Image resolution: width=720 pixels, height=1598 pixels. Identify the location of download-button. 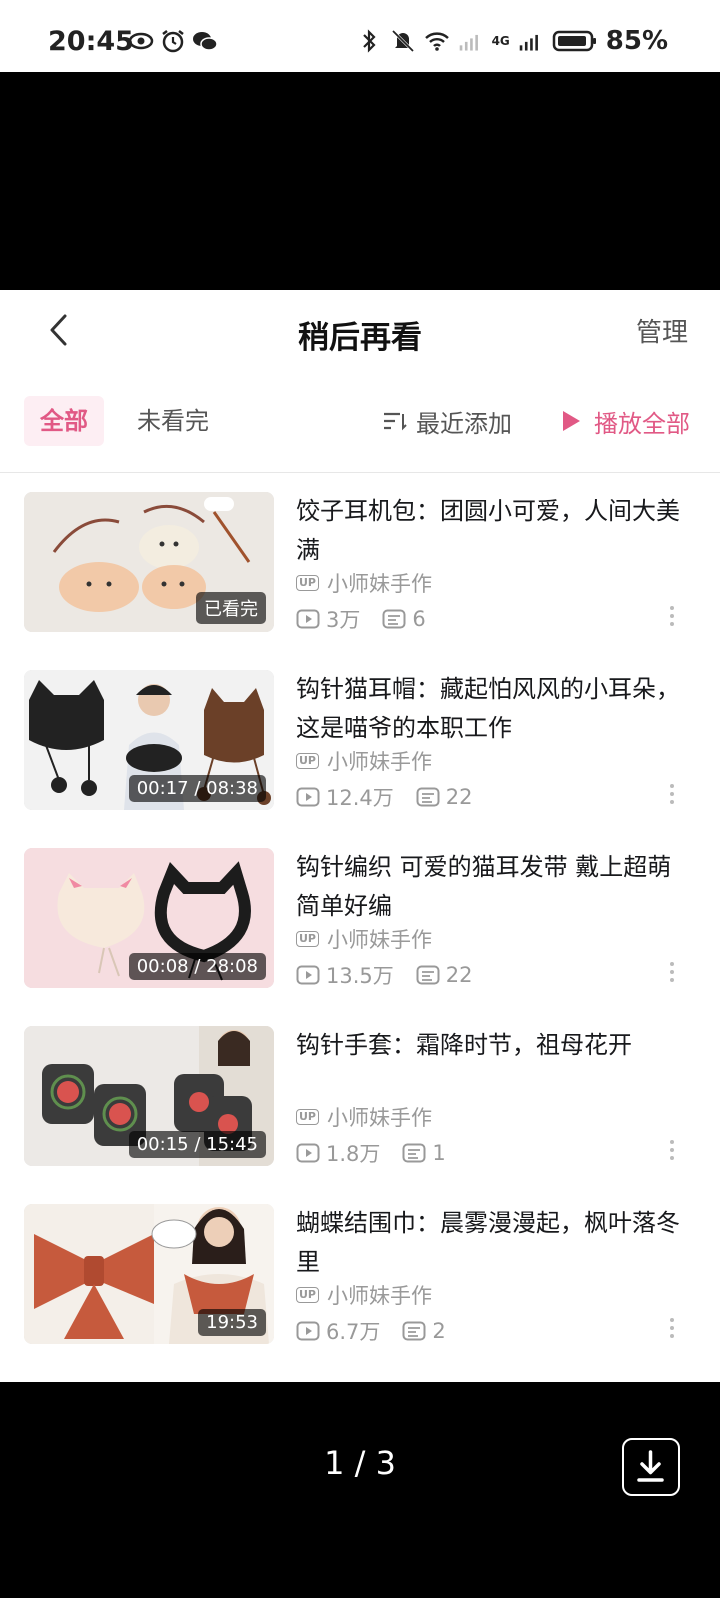
(651, 1467).